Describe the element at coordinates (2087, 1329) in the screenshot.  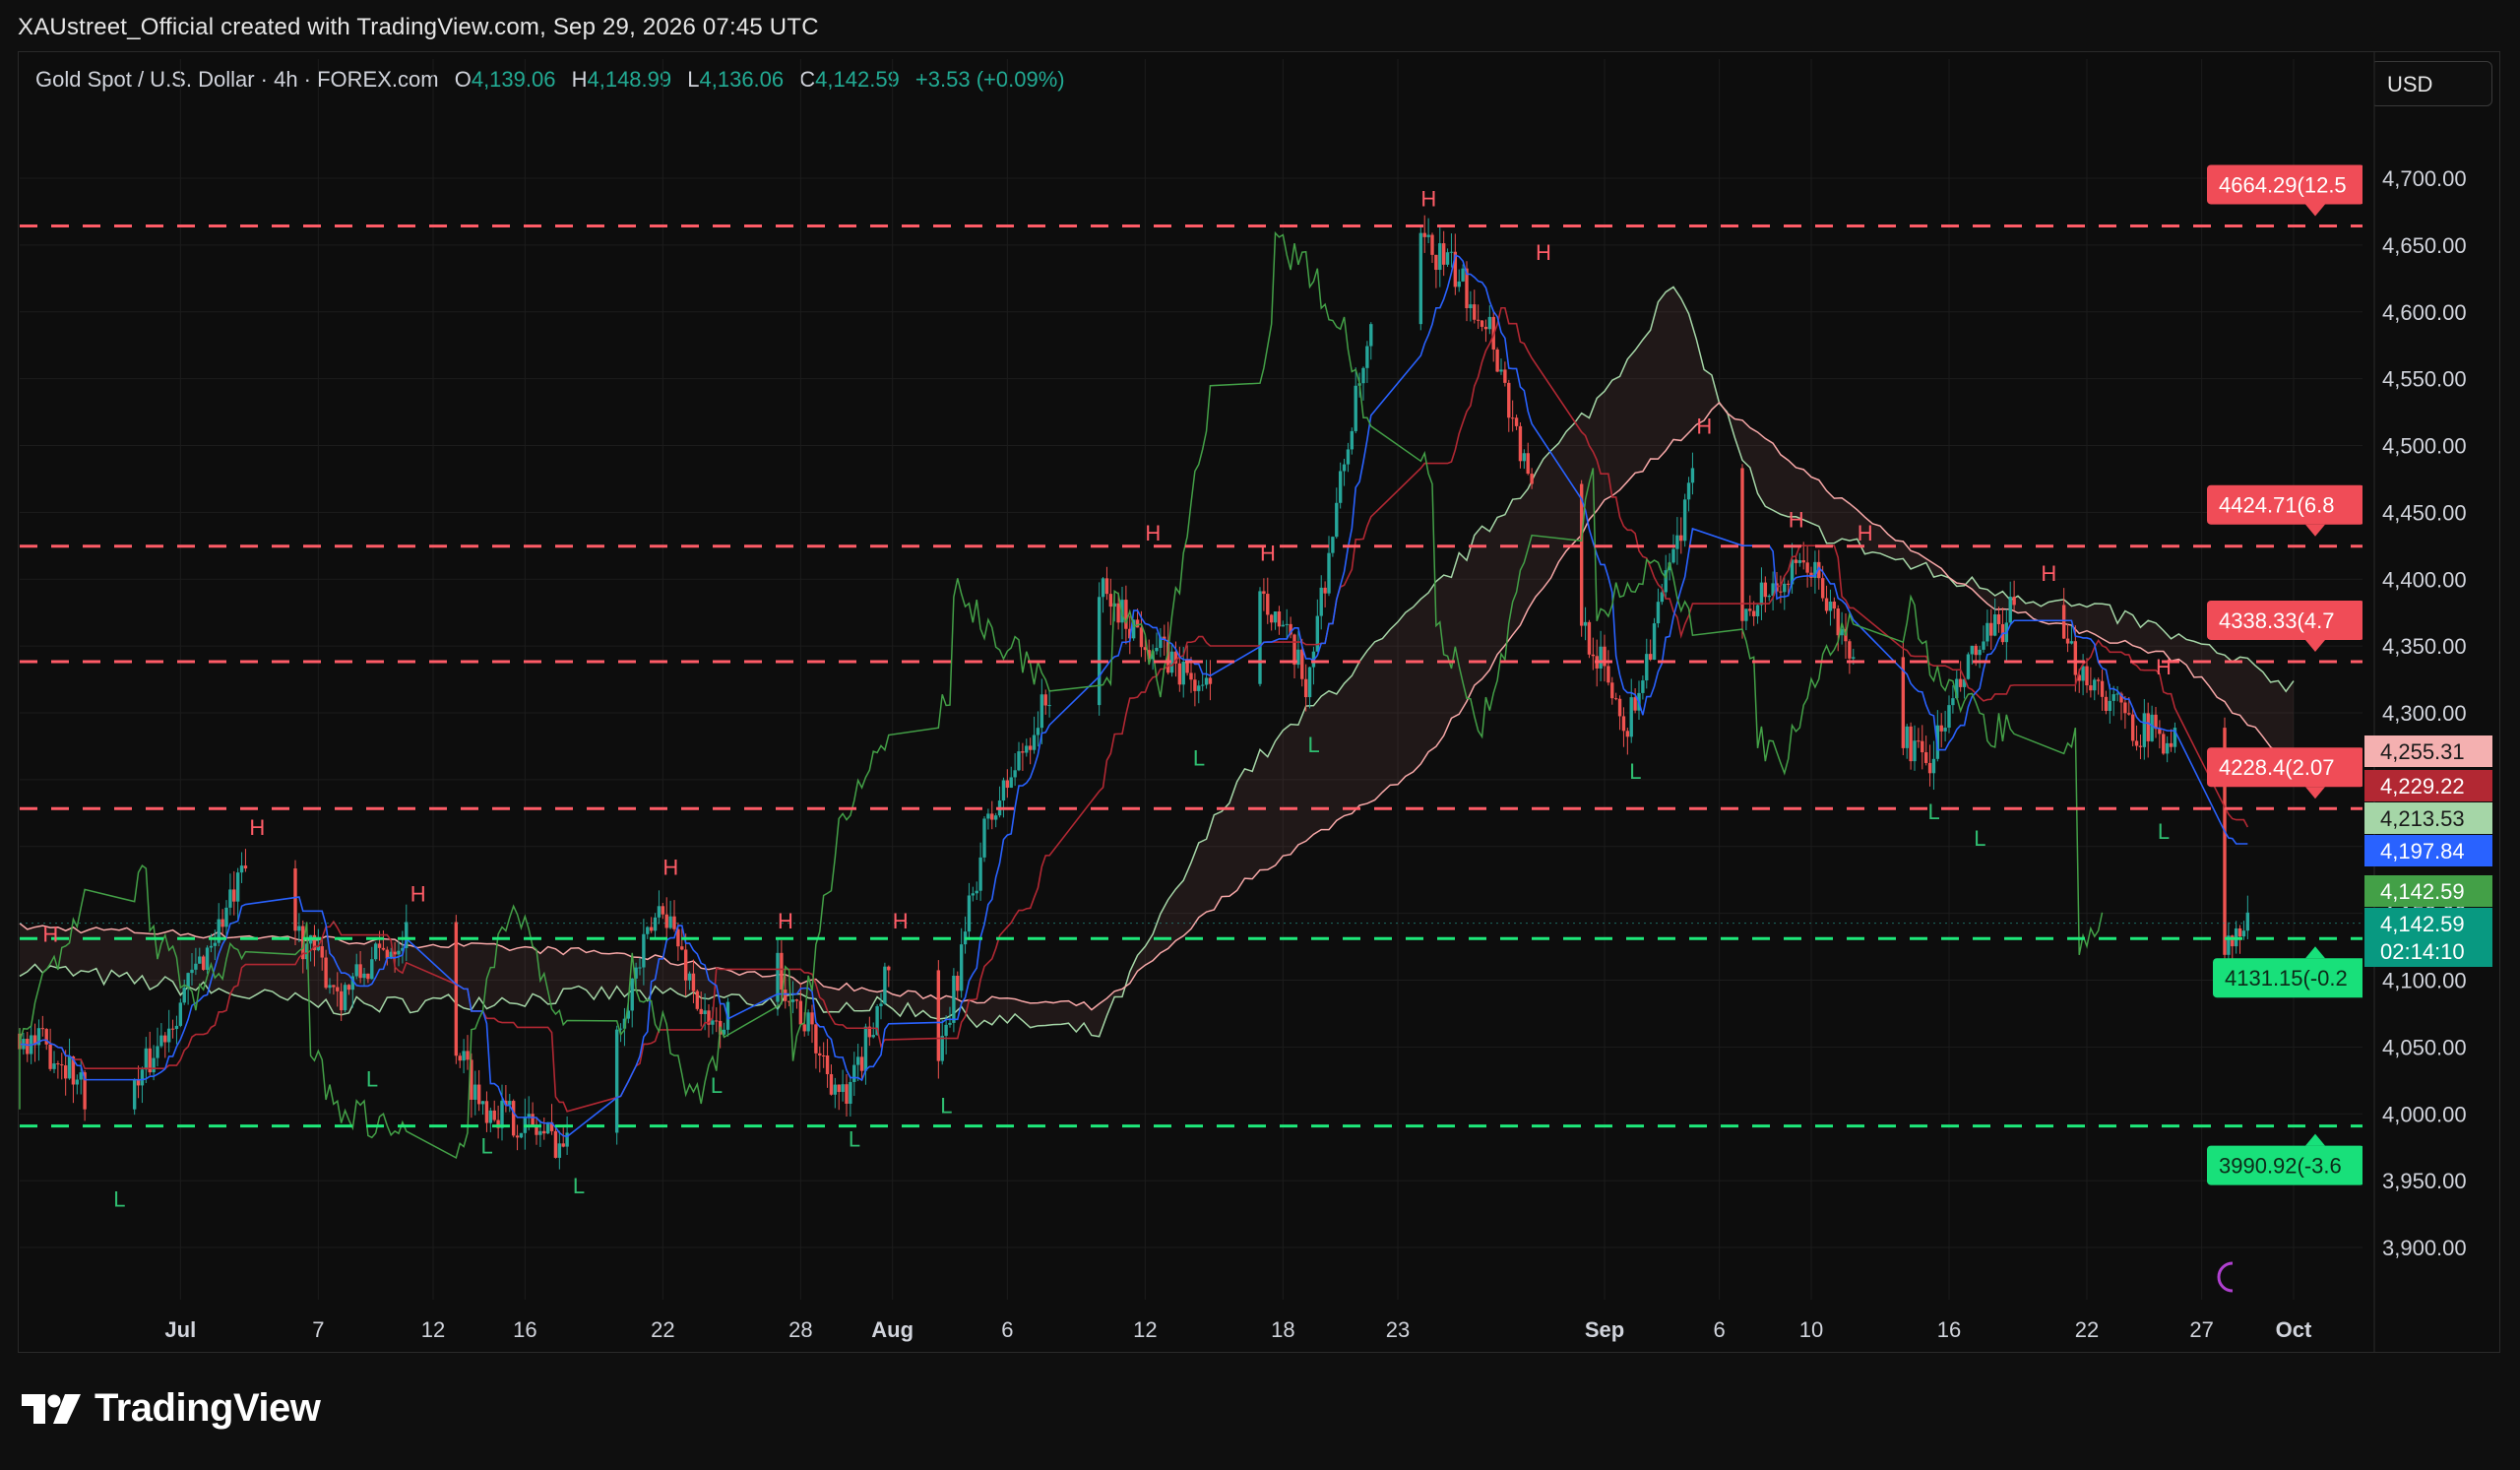
I see `x-tick-label: 22` at that location.